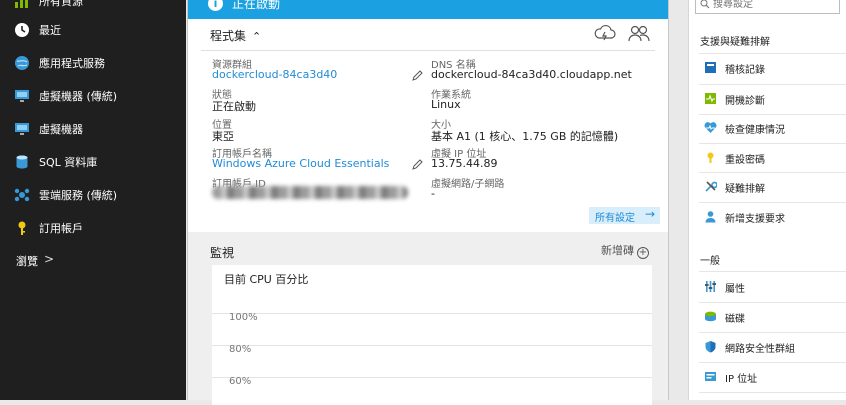 This screenshot has width=846, height=405. I want to click on key-icon, so click(22, 228).